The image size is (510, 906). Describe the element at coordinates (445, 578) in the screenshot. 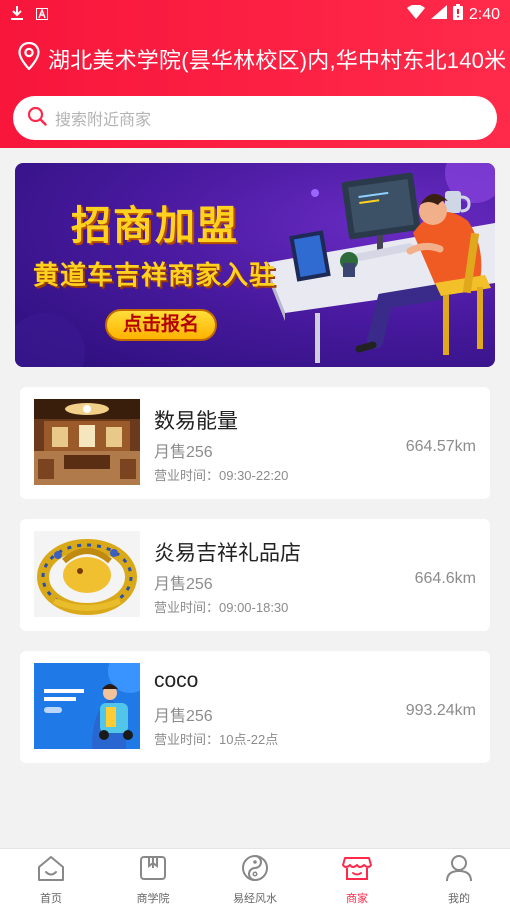

I see `merchant-distance: 664.6km` at that location.